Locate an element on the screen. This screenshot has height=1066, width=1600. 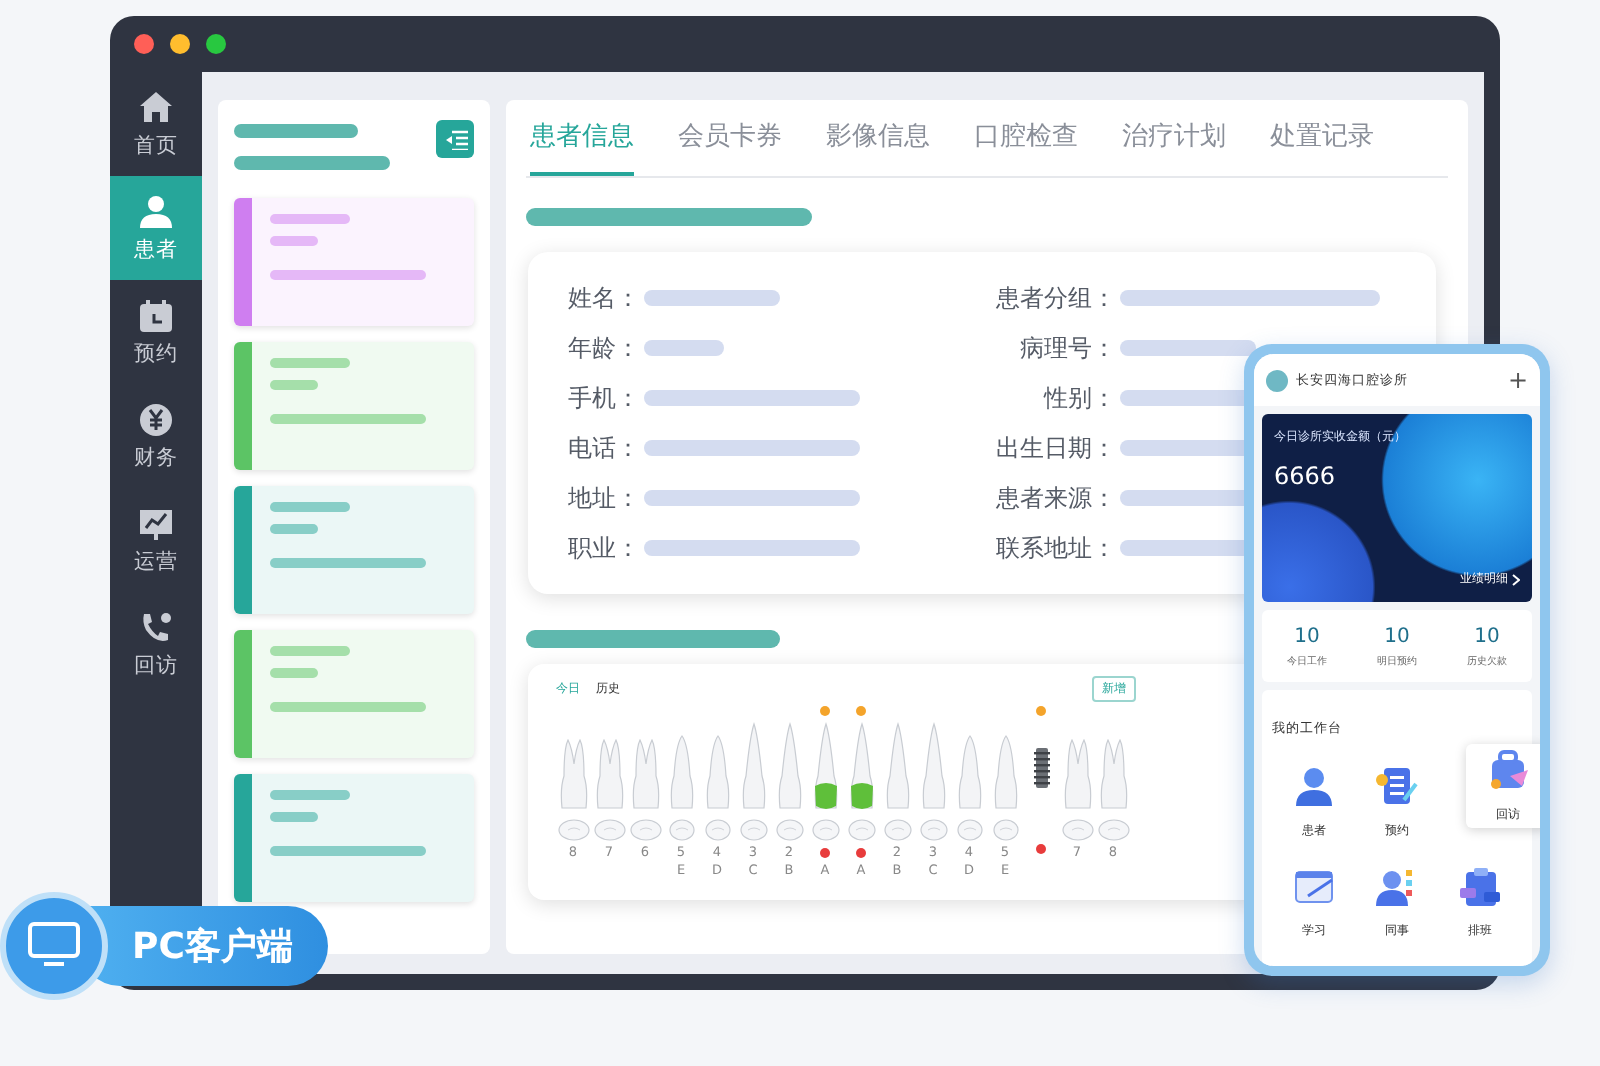
field-label: 性别： is located at coordinates (1078, 399).